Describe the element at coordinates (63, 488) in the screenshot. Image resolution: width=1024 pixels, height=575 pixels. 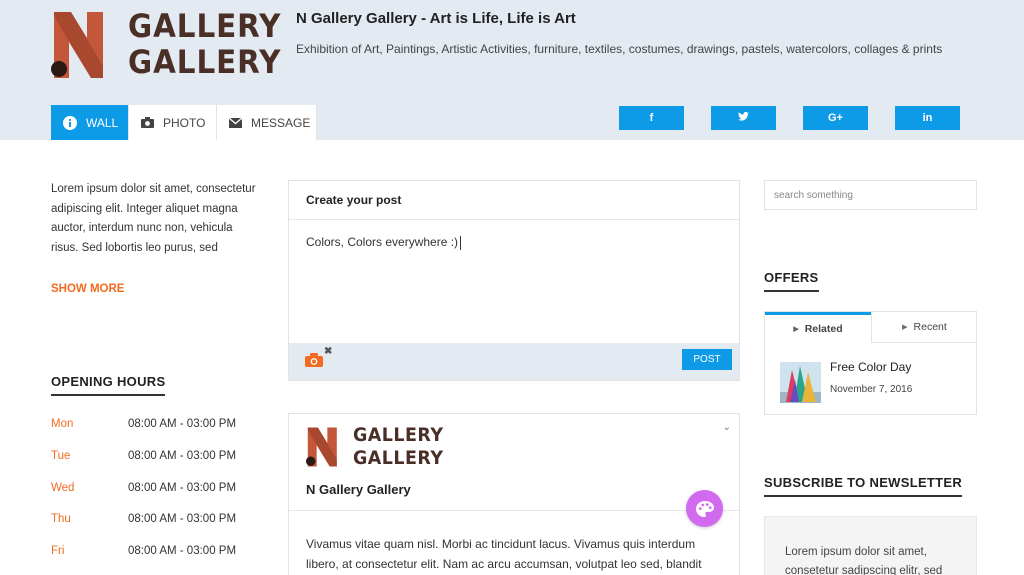
I see `hours-day: Wed` at that location.